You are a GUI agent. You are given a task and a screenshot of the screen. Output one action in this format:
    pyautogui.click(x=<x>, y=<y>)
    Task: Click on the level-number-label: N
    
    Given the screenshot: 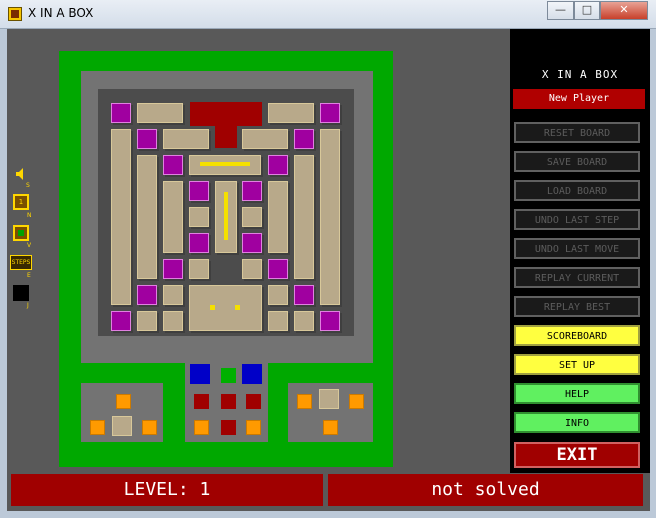 What is the action you would take?
    pyautogui.click(x=29, y=215)
    